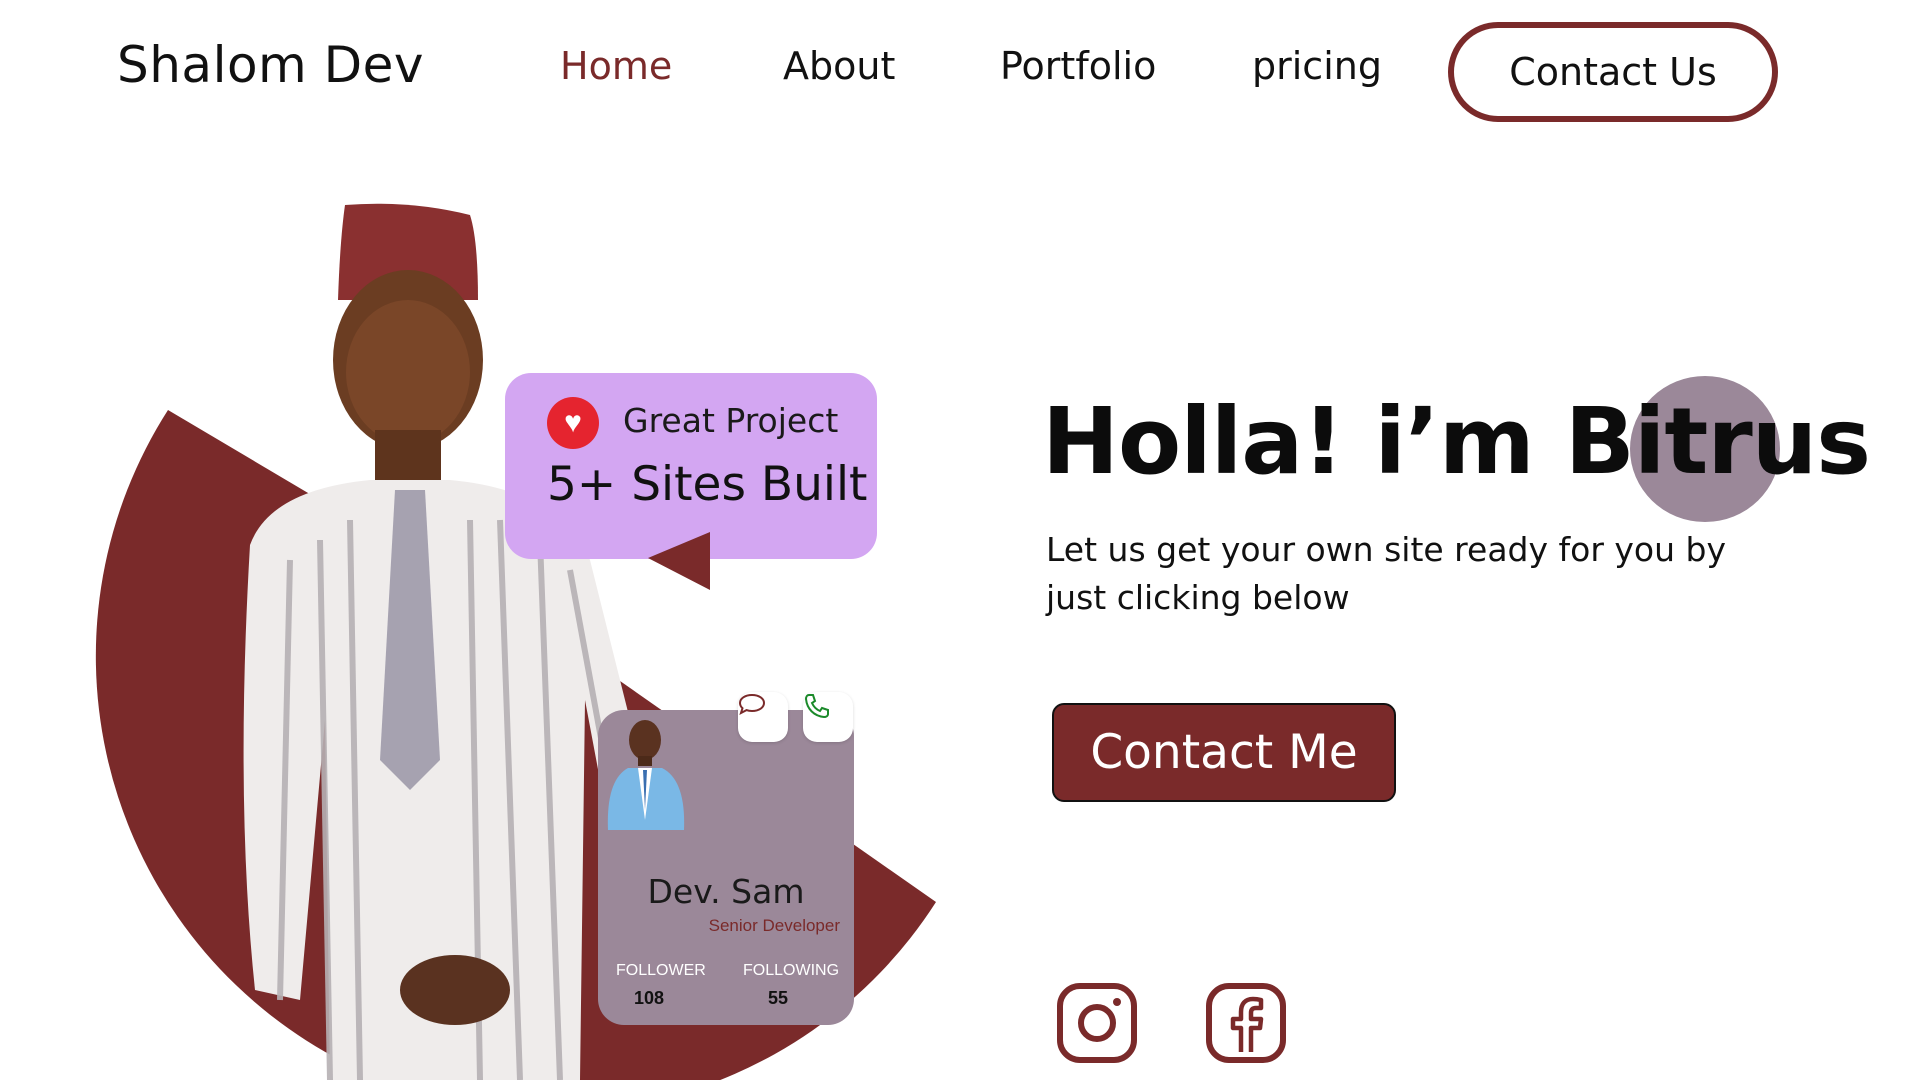  What do you see at coordinates (774, 925) in the screenshot?
I see `profile-role: Senior Developer` at bounding box center [774, 925].